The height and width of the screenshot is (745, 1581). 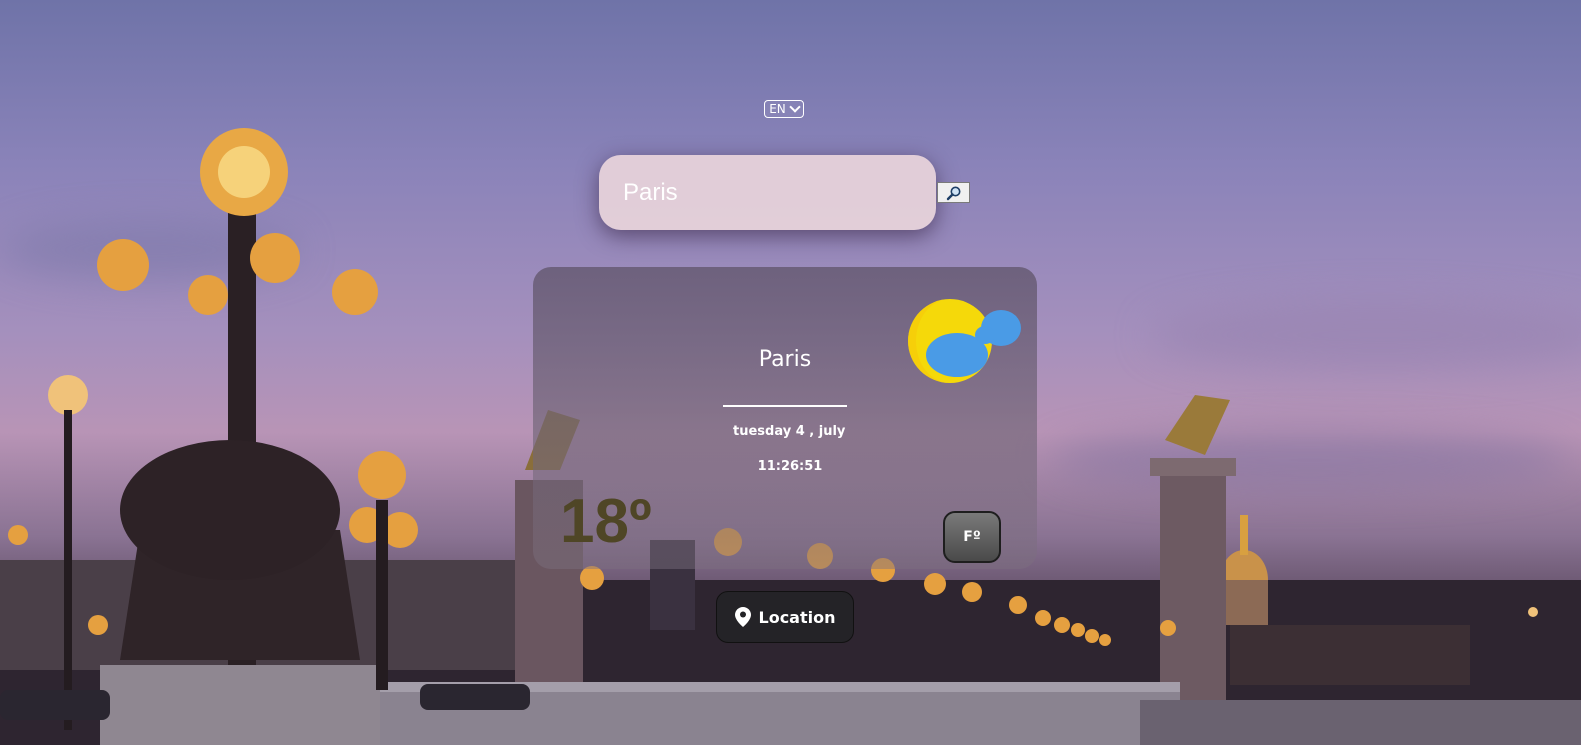 What do you see at coordinates (785, 359) in the screenshot?
I see `city-name: Paris` at bounding box center [785, 359].